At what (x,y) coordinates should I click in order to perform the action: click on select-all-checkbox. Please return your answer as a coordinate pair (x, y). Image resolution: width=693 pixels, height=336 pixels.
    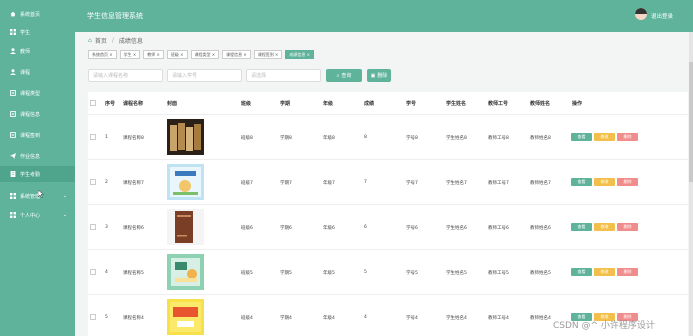
    Looking at the image, I should click on (93, 103).